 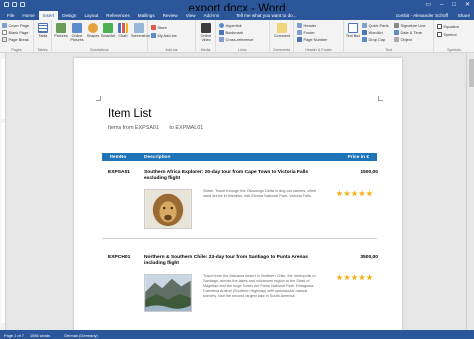 I want to click on bookmark-button: Bookmark, so click(x=231, y=32).